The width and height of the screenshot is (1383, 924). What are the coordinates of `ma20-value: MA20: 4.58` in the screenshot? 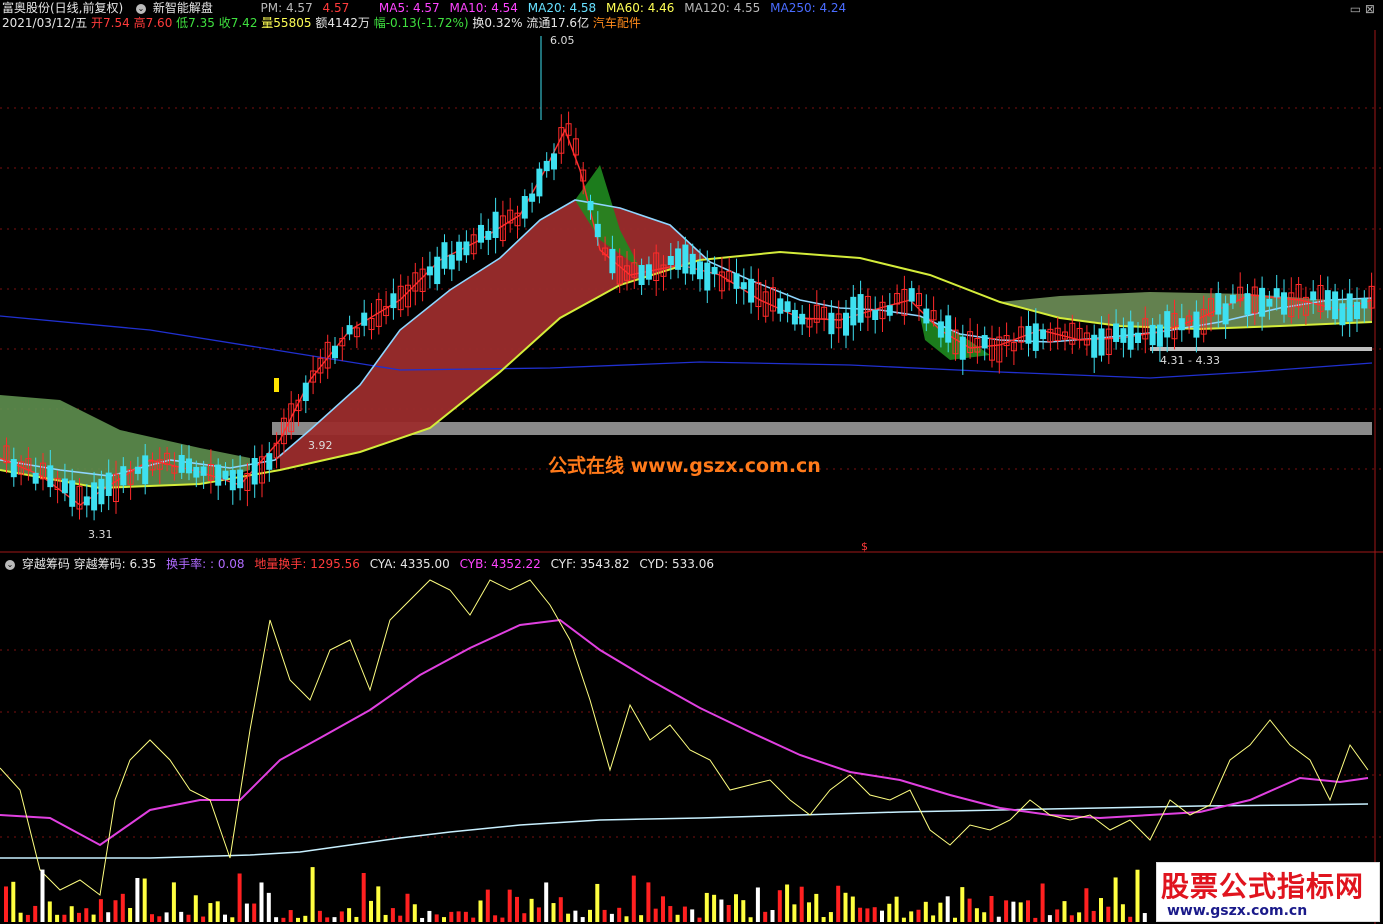 It's located at (562, 8).